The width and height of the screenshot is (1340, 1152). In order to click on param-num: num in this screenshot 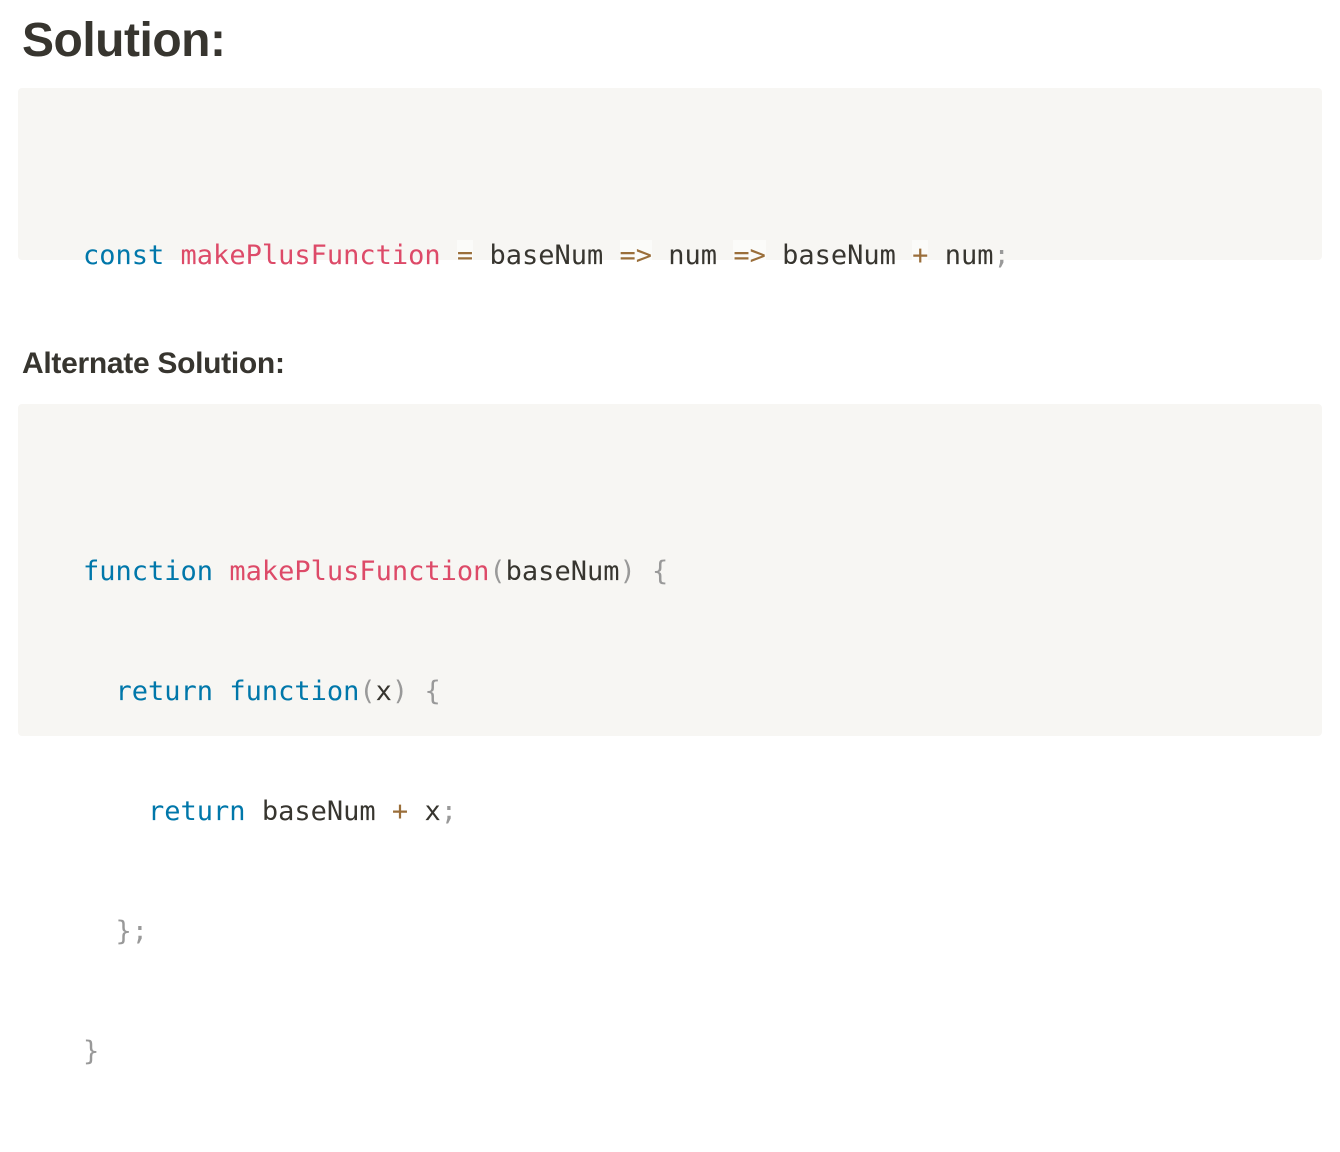, I will do `click(693, 255)`.